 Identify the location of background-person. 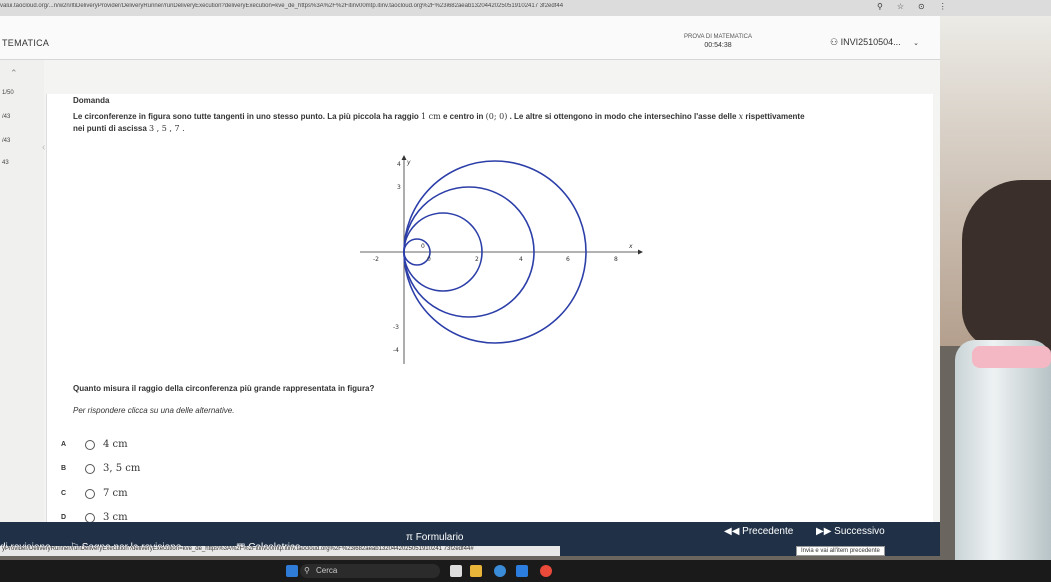
(1006, 265).